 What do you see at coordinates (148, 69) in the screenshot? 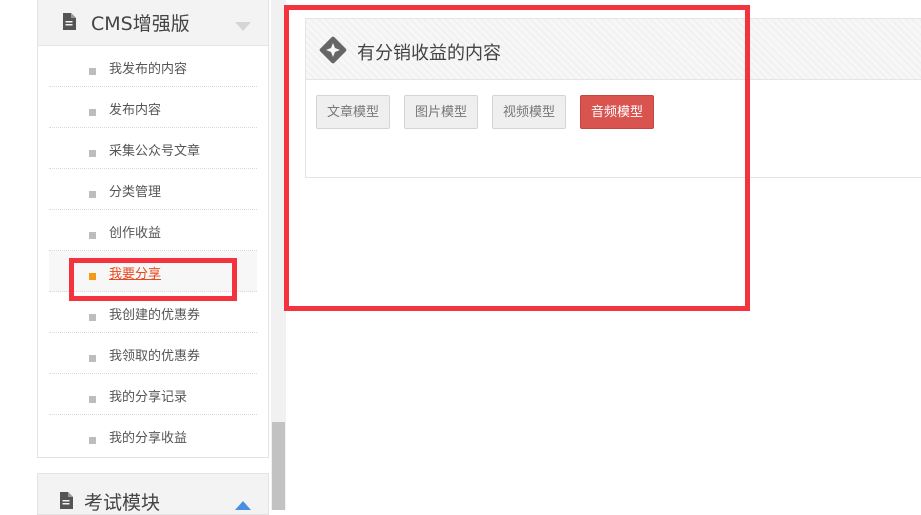
I see `sidebar-item-label: 我发布的内容` at bounding box center [148, 69].